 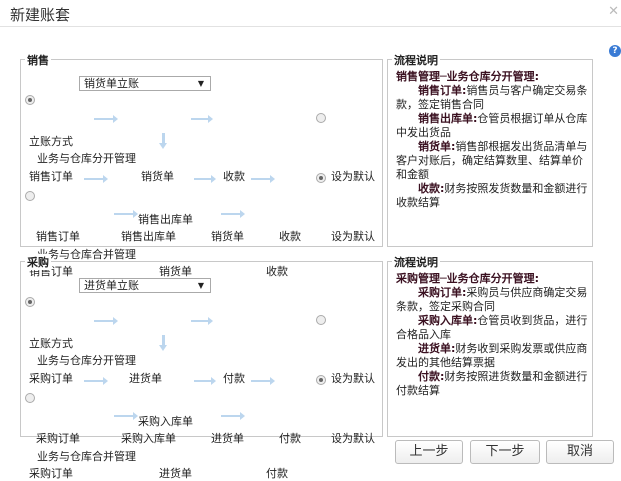 I want to click on cancel-button: 取消, so click(x=580, y=452).